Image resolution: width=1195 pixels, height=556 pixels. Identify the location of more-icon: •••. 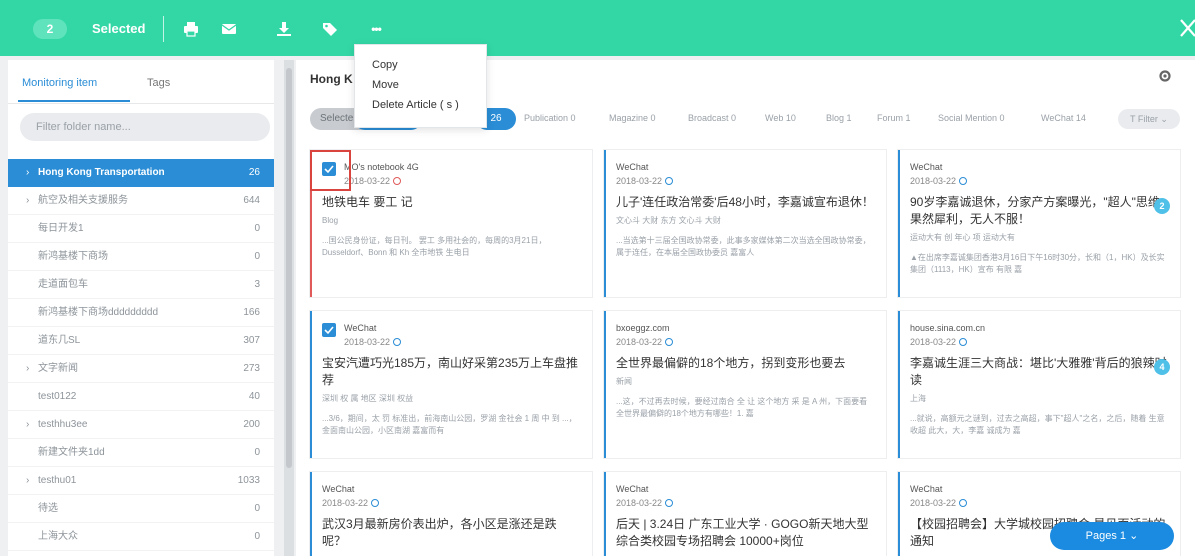
(376, 29).